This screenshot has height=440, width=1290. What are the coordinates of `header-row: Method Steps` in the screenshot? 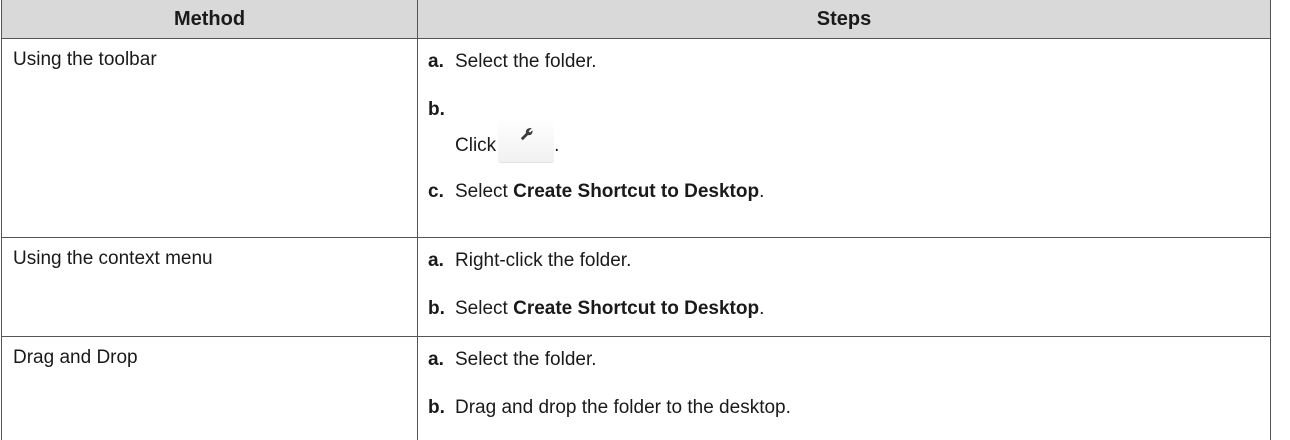 It's located at (636, 19).